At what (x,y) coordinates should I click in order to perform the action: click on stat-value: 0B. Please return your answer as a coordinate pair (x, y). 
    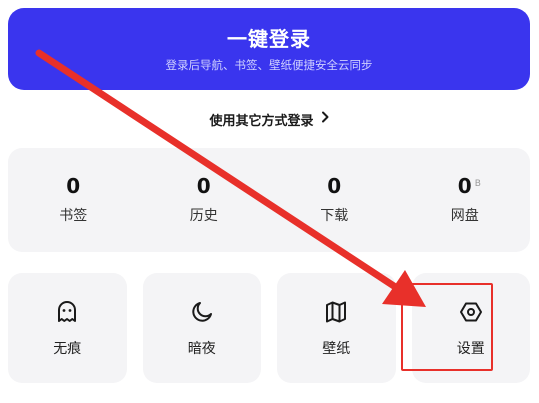
    Looking at the image, I should click on (469, 186).